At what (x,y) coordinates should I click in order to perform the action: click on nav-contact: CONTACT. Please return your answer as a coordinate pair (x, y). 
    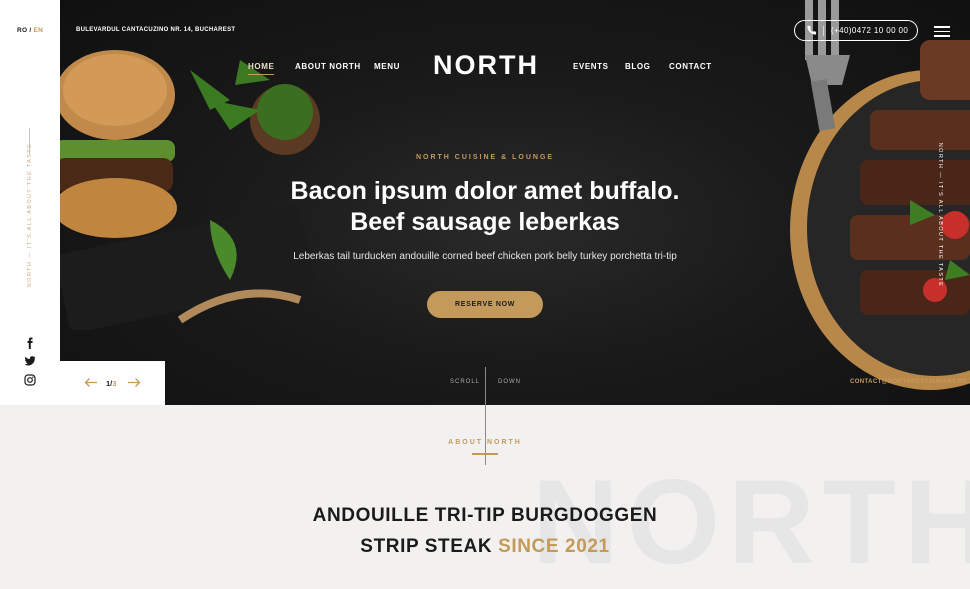
    Looking at the image, I should click on (690, 66).